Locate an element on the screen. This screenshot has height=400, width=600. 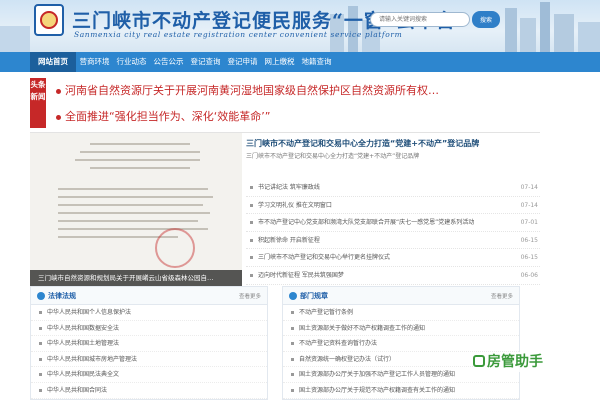
news-item: 三门峡市不动产登记和交易中心举行更名挂牌仪式 06-15 is located at coordinates (393, 258).